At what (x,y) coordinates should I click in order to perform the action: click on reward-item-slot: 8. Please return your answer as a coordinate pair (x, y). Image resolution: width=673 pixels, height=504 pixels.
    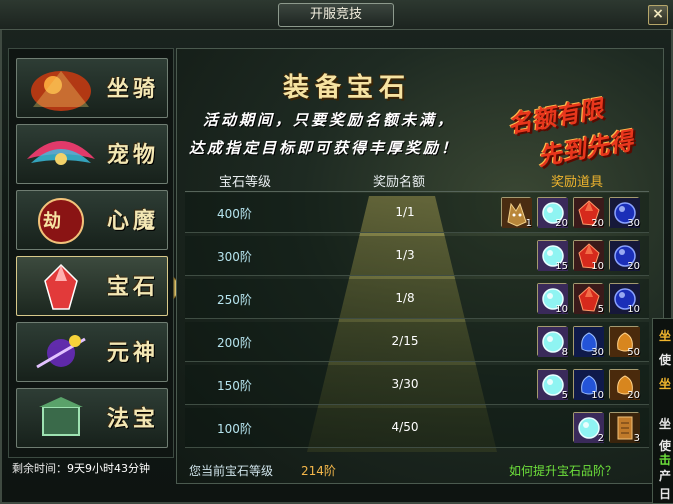
    Looking at the image, I should click on (552, 342).